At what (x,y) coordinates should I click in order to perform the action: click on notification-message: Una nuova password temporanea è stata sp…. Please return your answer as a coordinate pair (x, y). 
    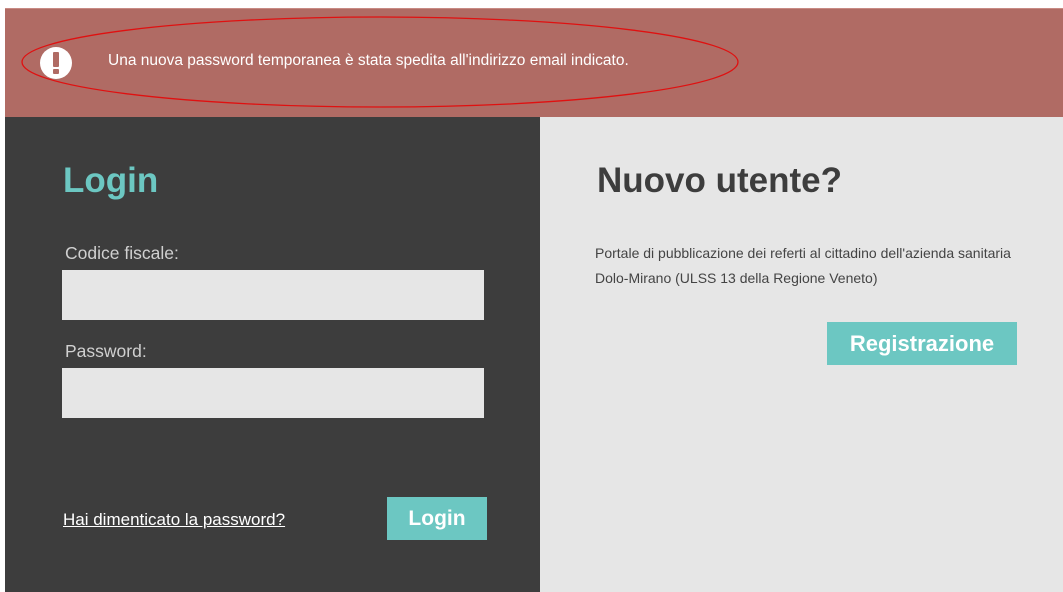
    Looking at the image, I should click on (368, 60).